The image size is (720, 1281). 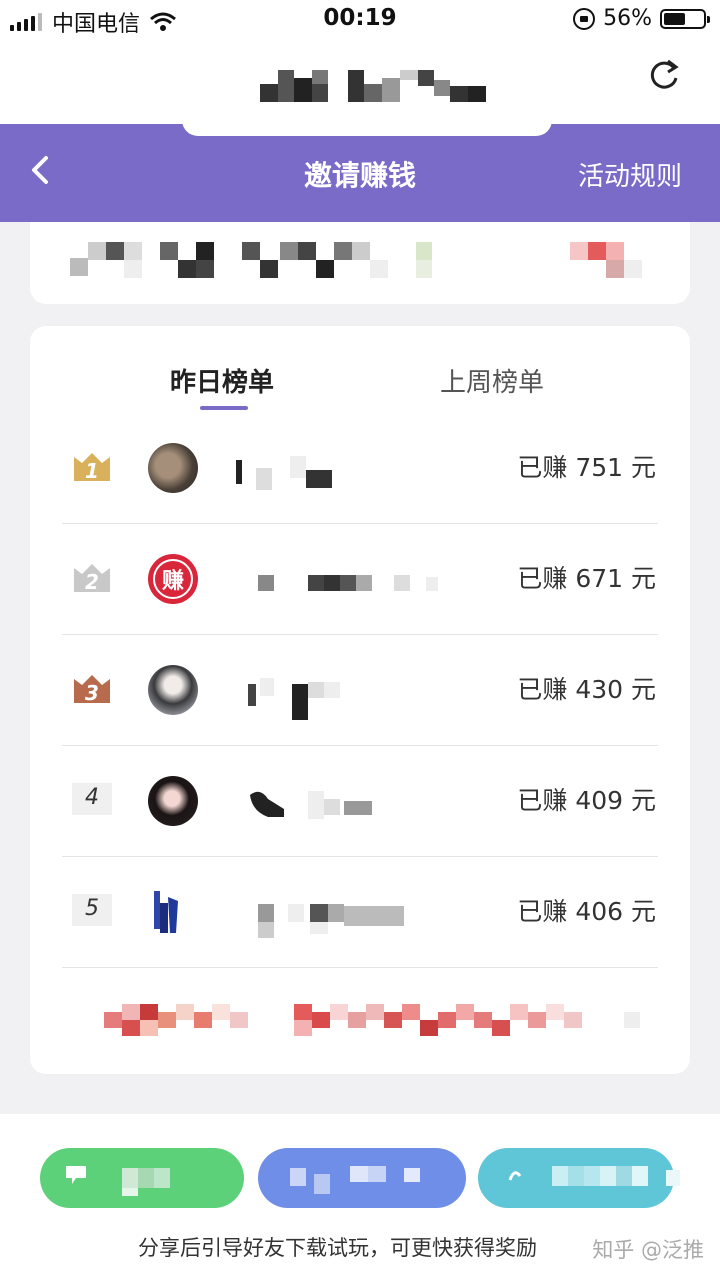 I want to click on battery-percent: 56%, so click(x=627, y=18).